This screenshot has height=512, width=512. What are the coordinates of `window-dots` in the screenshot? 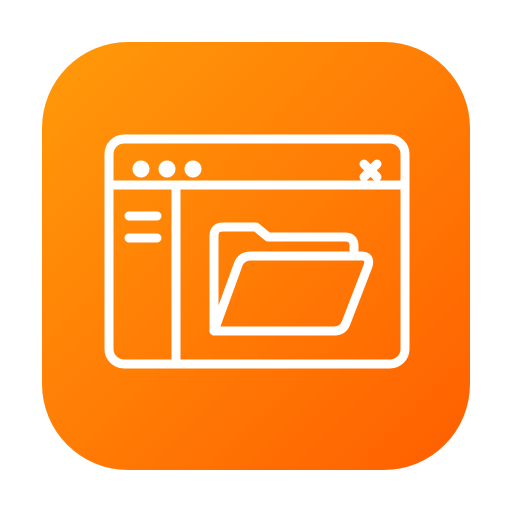 It's located at (167, 169).